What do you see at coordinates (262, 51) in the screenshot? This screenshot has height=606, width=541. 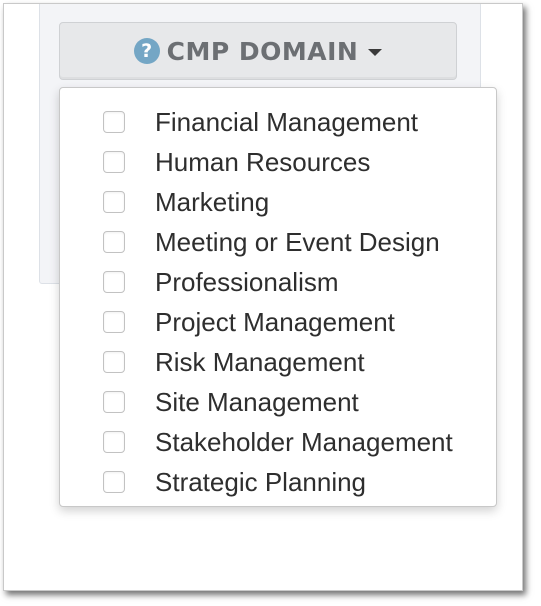 I see `dropdown-button-label: CMP DOMAIN` at bounding box center [262, 51].